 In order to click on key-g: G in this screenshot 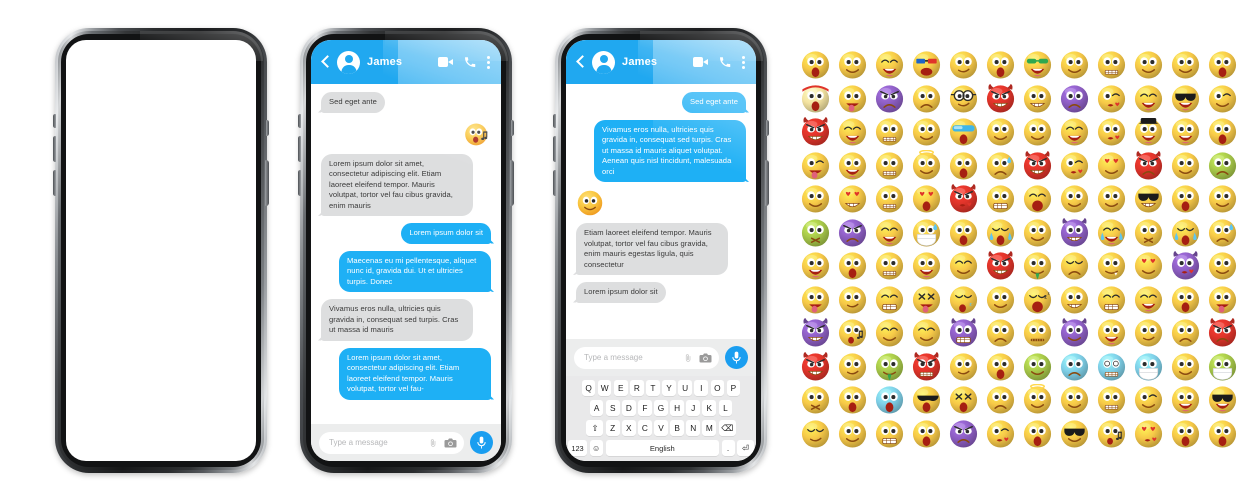, I will do `click(661, 408)`.